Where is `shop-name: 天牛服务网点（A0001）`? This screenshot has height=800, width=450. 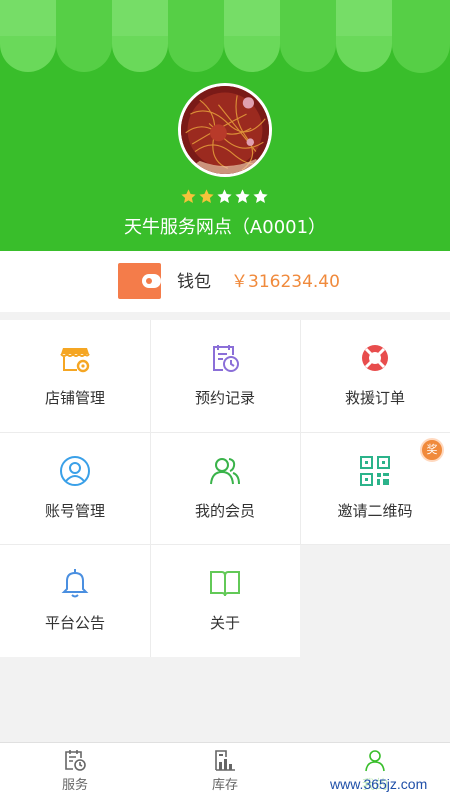 shop-name: 天牛服务网点（A0001） is located at coordinates (225, 227).